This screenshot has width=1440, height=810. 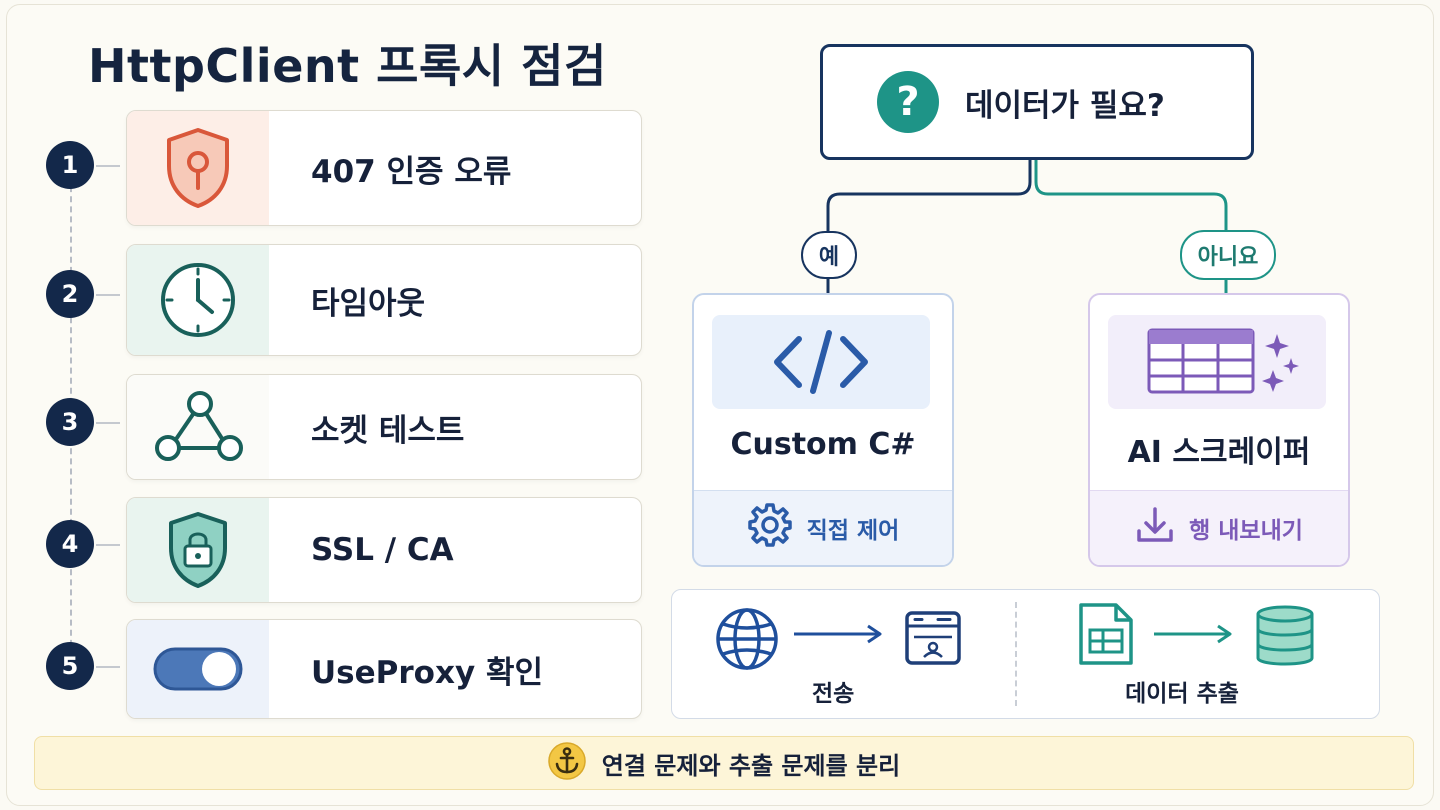 What do you see at coordinates (821, 362) in the screenshot?
I see `code-brackets-icon` at bounding box center [821, 362].